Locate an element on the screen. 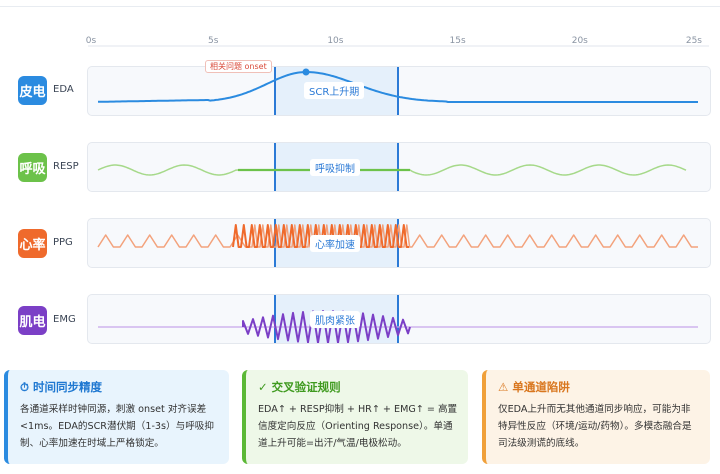  eda-icon: 皮电 is located at coordinates (32, 90).